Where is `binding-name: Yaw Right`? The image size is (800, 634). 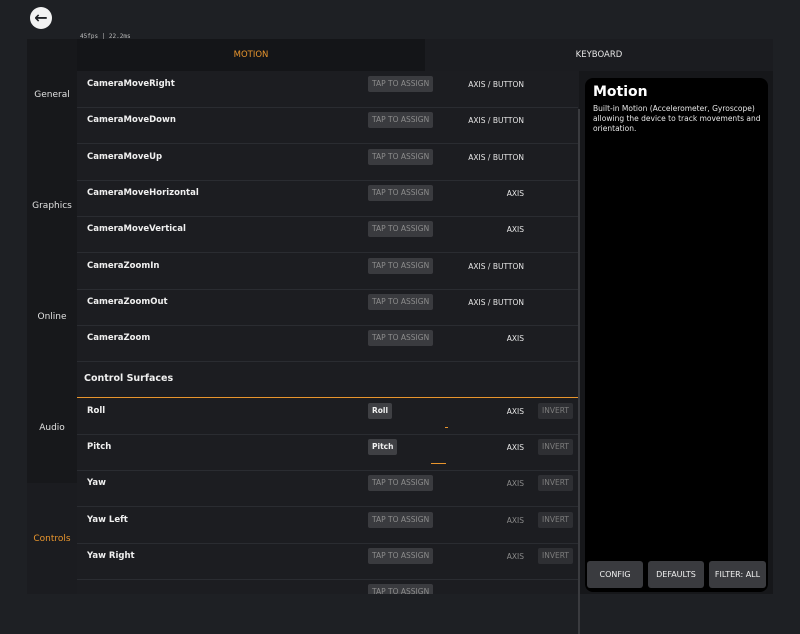
binding-name: Yaw Right is located at coordinates (111, 555).